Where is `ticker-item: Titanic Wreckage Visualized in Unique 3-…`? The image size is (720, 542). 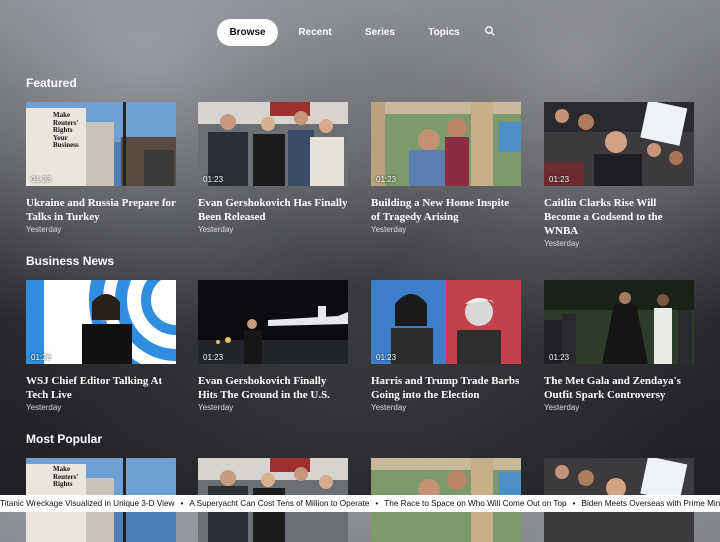
ticker-item: Titanic Wreckage Visualized in Unique 3-… is located at coordinates (87, 503).